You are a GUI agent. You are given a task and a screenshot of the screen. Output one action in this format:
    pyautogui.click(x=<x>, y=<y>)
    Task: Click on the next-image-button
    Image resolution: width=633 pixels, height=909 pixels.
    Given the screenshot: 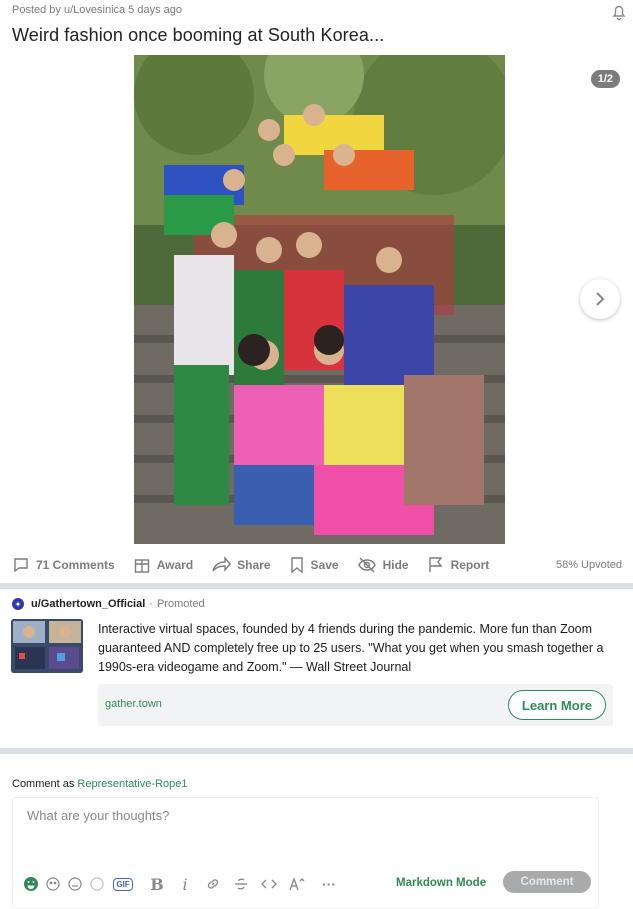 What is the action you would take?
    pyautogui.click(x=600, y=299)
    